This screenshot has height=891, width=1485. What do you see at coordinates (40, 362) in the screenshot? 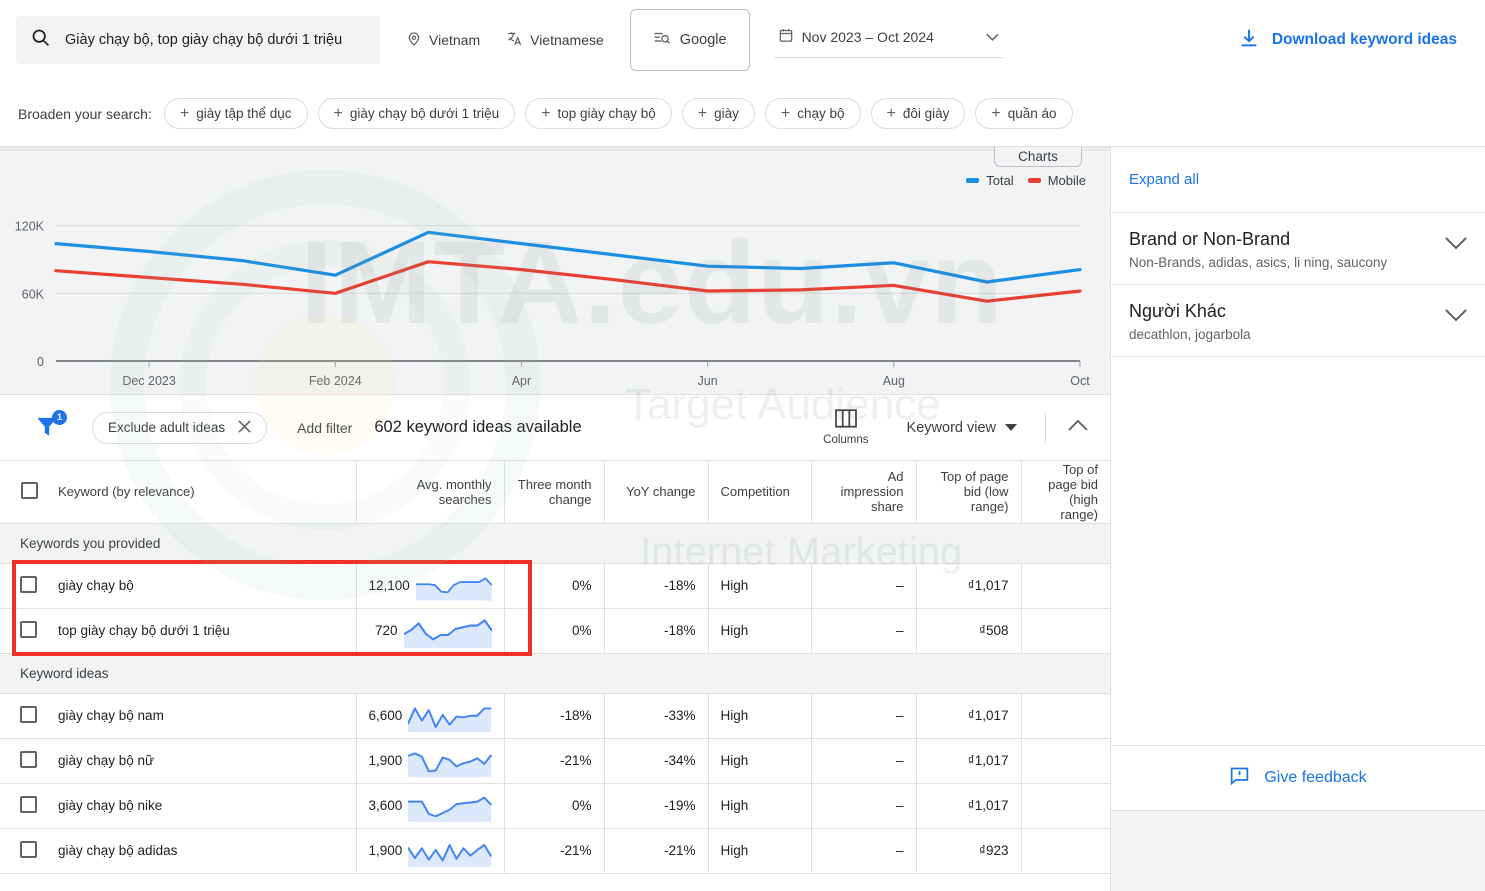
I see `svg-text: 0` at bounding box center [40, 362].